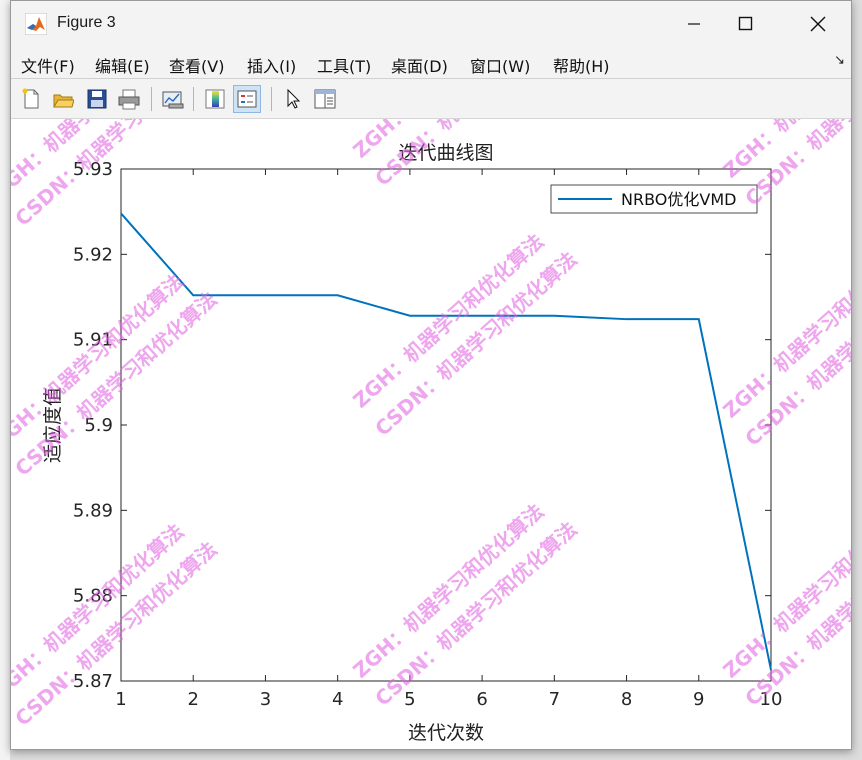 This screenshot has height=760, width=862. I want to click on print-button, so click(129, 99).